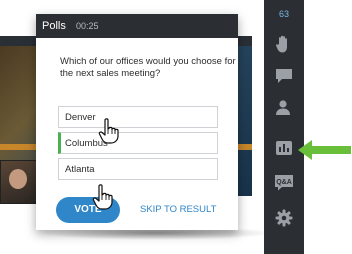 Image resolution: width=352 pixels, height=254 pixels. What do you see at coordinates (284, 148) in the screenshot?
I see `poll-icon` at bounding box center [284, 148].